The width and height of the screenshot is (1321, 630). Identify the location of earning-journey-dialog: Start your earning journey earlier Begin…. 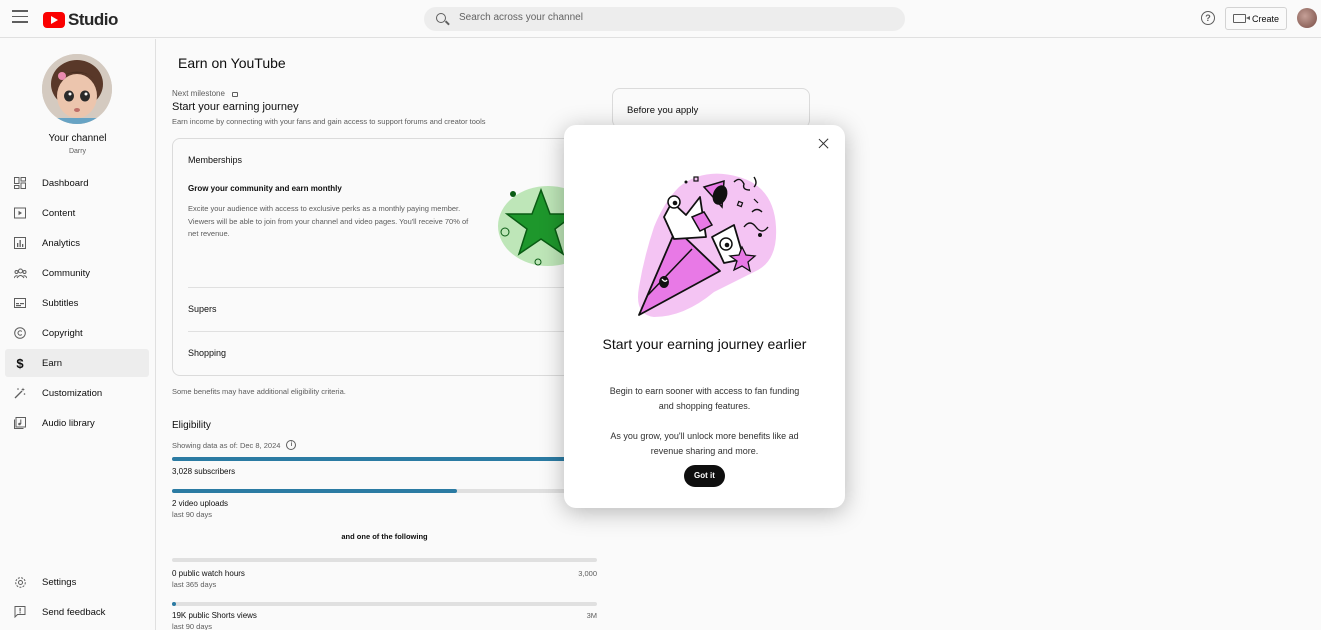
(704, 316).